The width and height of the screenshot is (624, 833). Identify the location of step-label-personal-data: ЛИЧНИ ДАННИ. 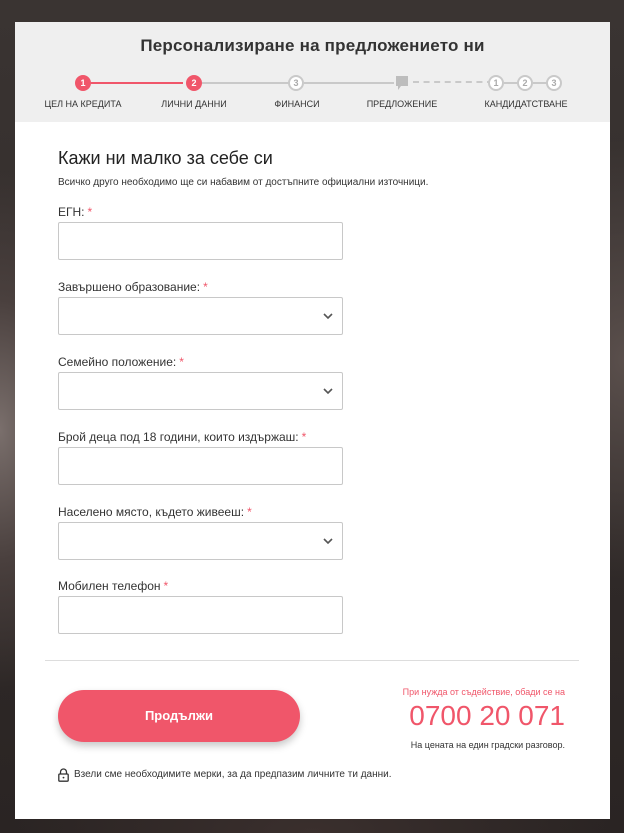
(194, 104).